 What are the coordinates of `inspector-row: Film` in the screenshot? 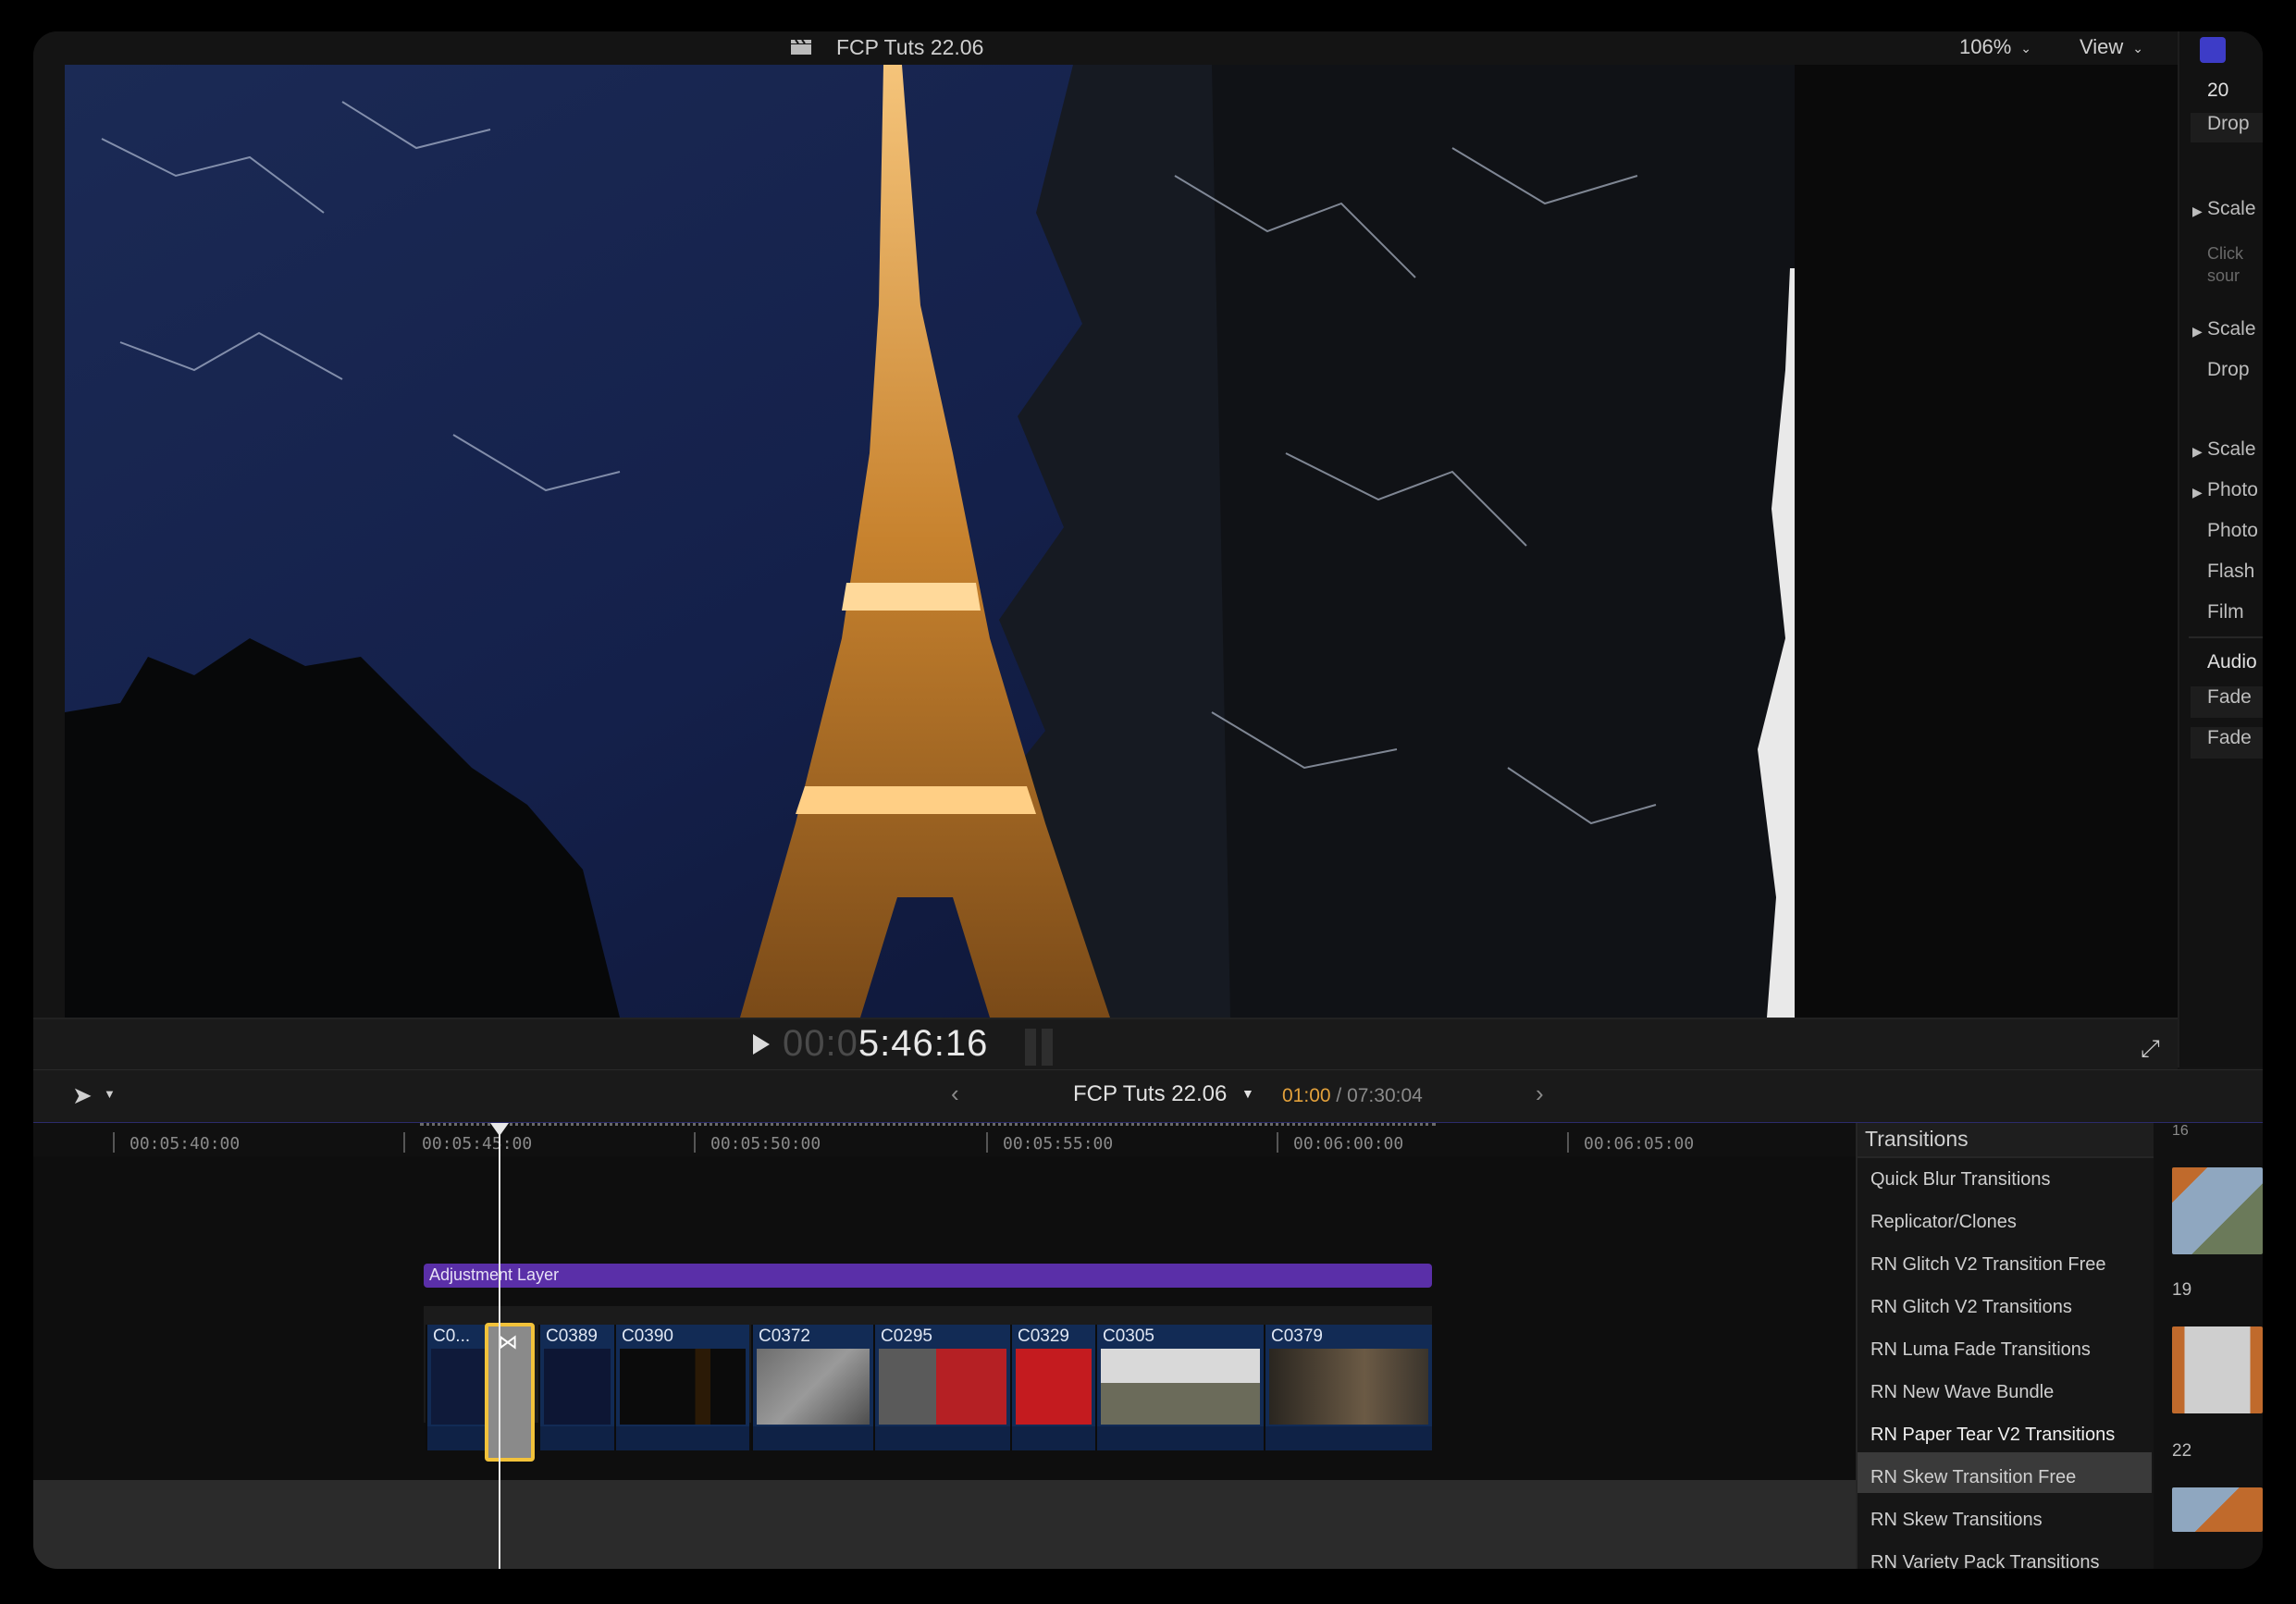 It's located at (2225, 612).